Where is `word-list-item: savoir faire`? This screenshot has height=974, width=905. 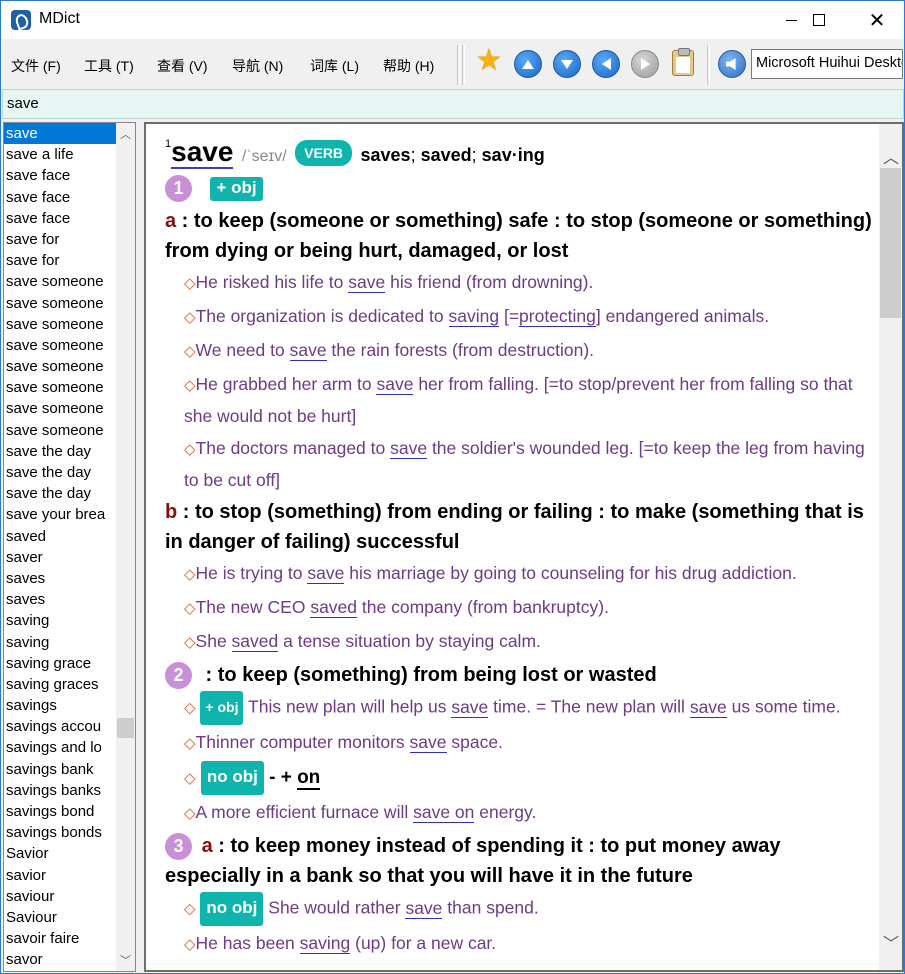
word-list-item: savoir faire is located at coordinates (60, 938).